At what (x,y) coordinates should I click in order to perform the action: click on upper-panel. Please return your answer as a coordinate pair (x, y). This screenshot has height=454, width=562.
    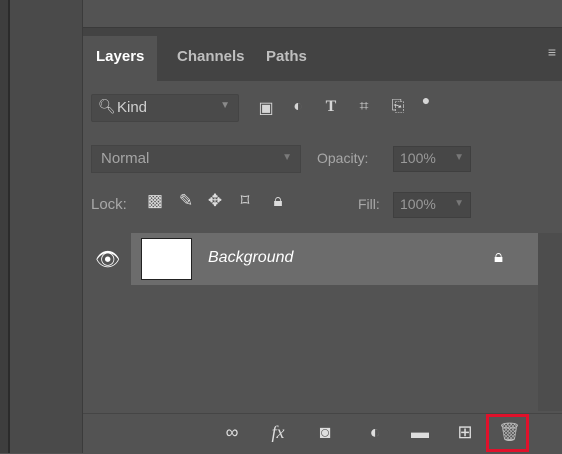
    Looking at the image, I should click on (322, 14).